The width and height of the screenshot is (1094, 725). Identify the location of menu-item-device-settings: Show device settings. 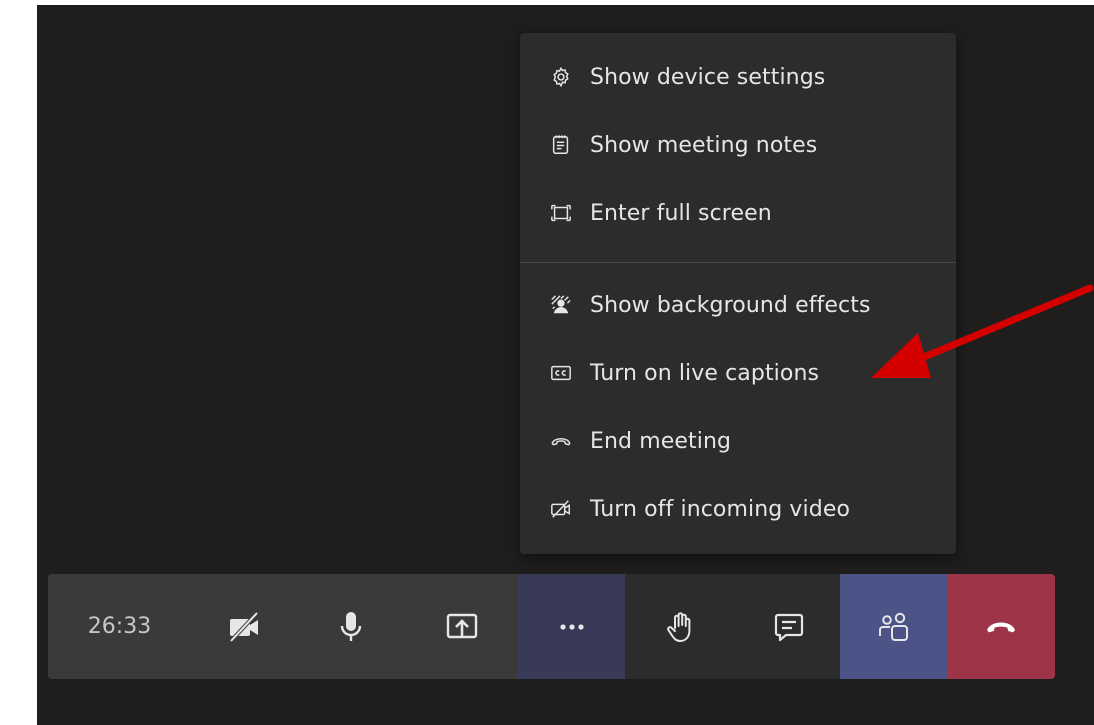
(738, 77).